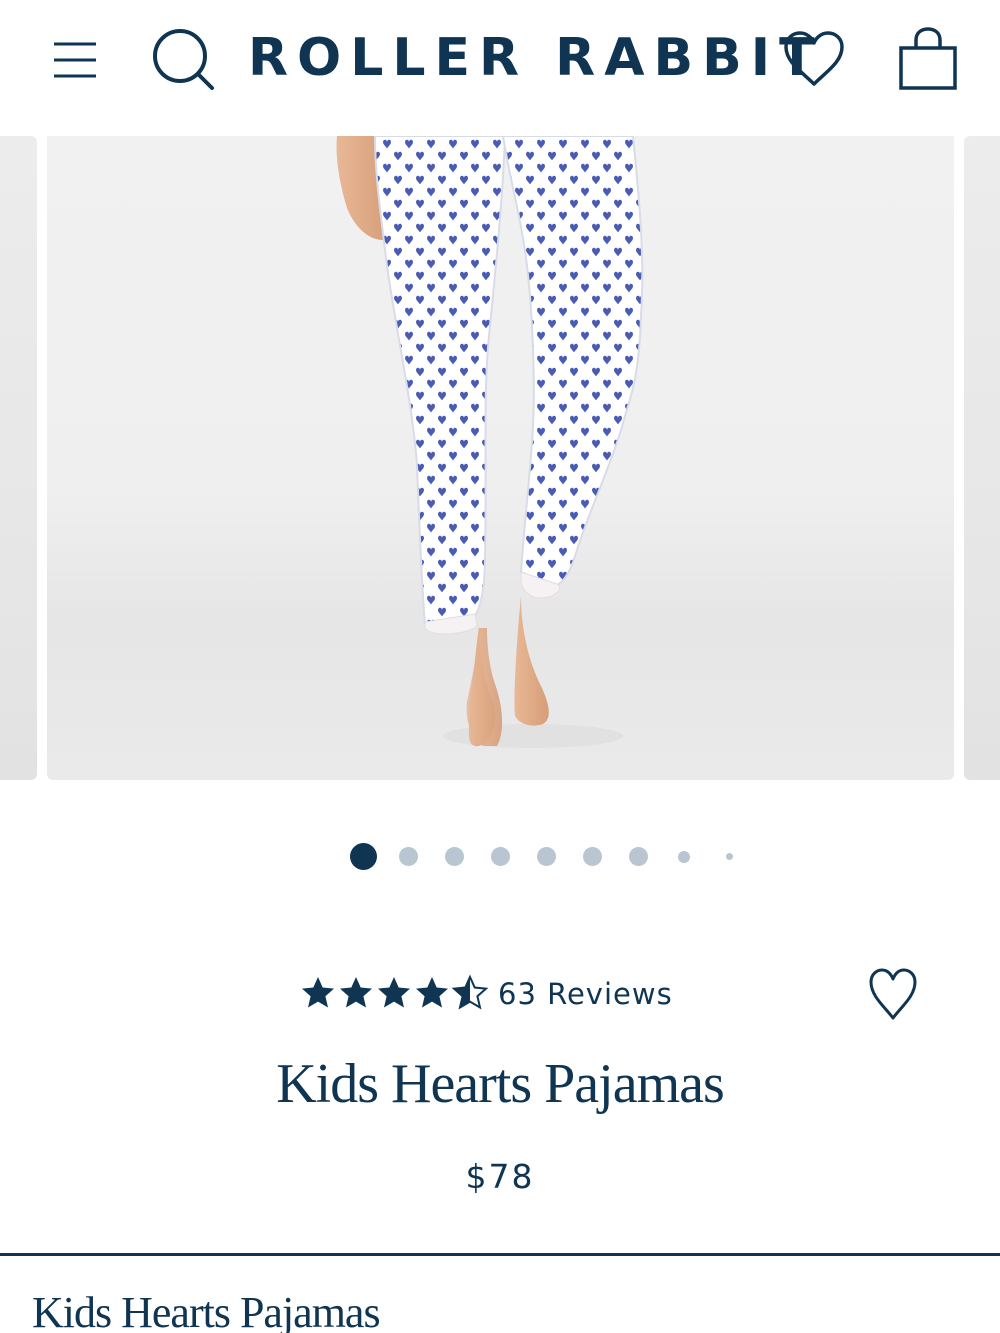  What do you see at coordinates (531, 58) in the screenshot?
I see `brand-logo: ROLLER RABBIT` at bounding box center [531, 58].